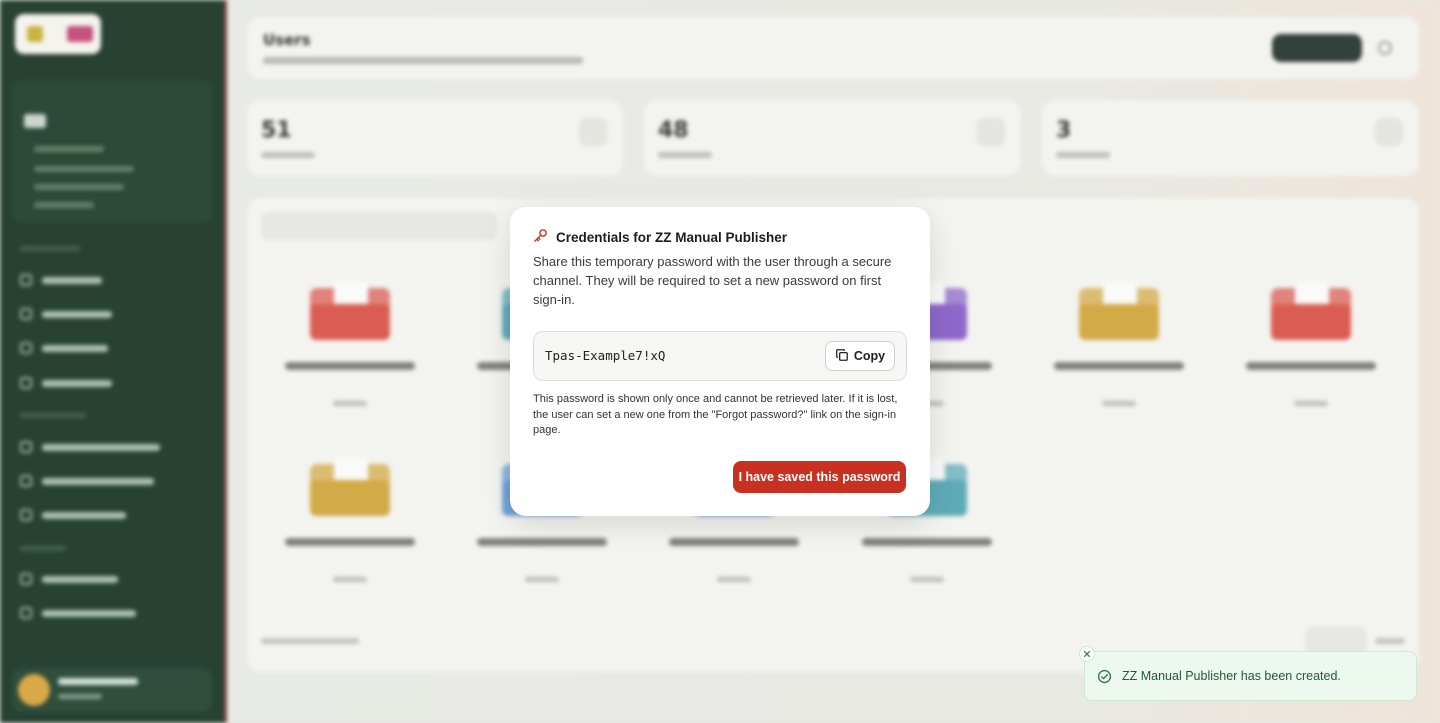 This screenshot has width=1440, height=723. I want to click on copy-button: Copy, so click(860, 356).